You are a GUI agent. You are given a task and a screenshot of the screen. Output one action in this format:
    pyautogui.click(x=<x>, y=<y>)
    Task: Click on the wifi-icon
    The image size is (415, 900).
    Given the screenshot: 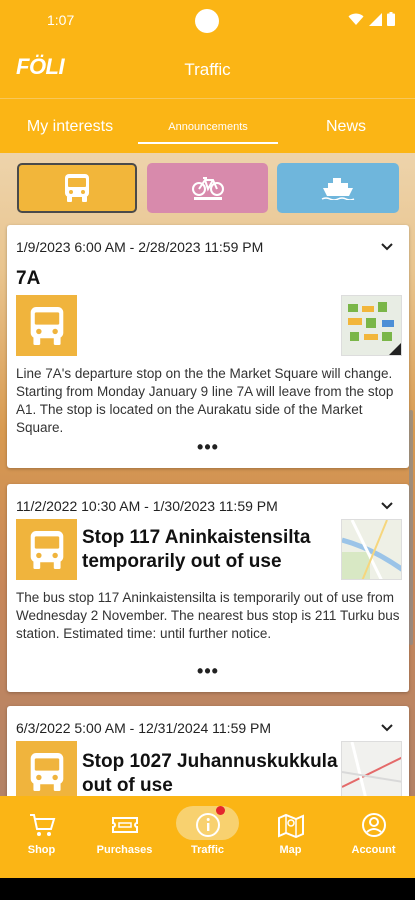 What is the action you would take?
    pyautogui.click(x=356, y=19)
    